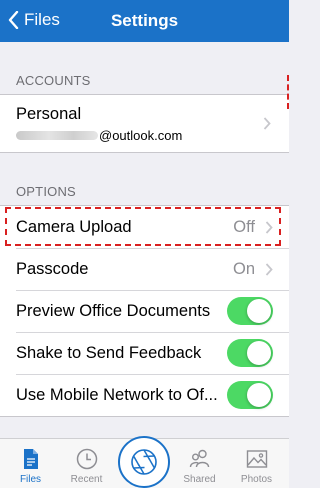  Describe the element at coordinates (141, 135) in the screenshot. I see `email-domain: @outlook.com` at that location.